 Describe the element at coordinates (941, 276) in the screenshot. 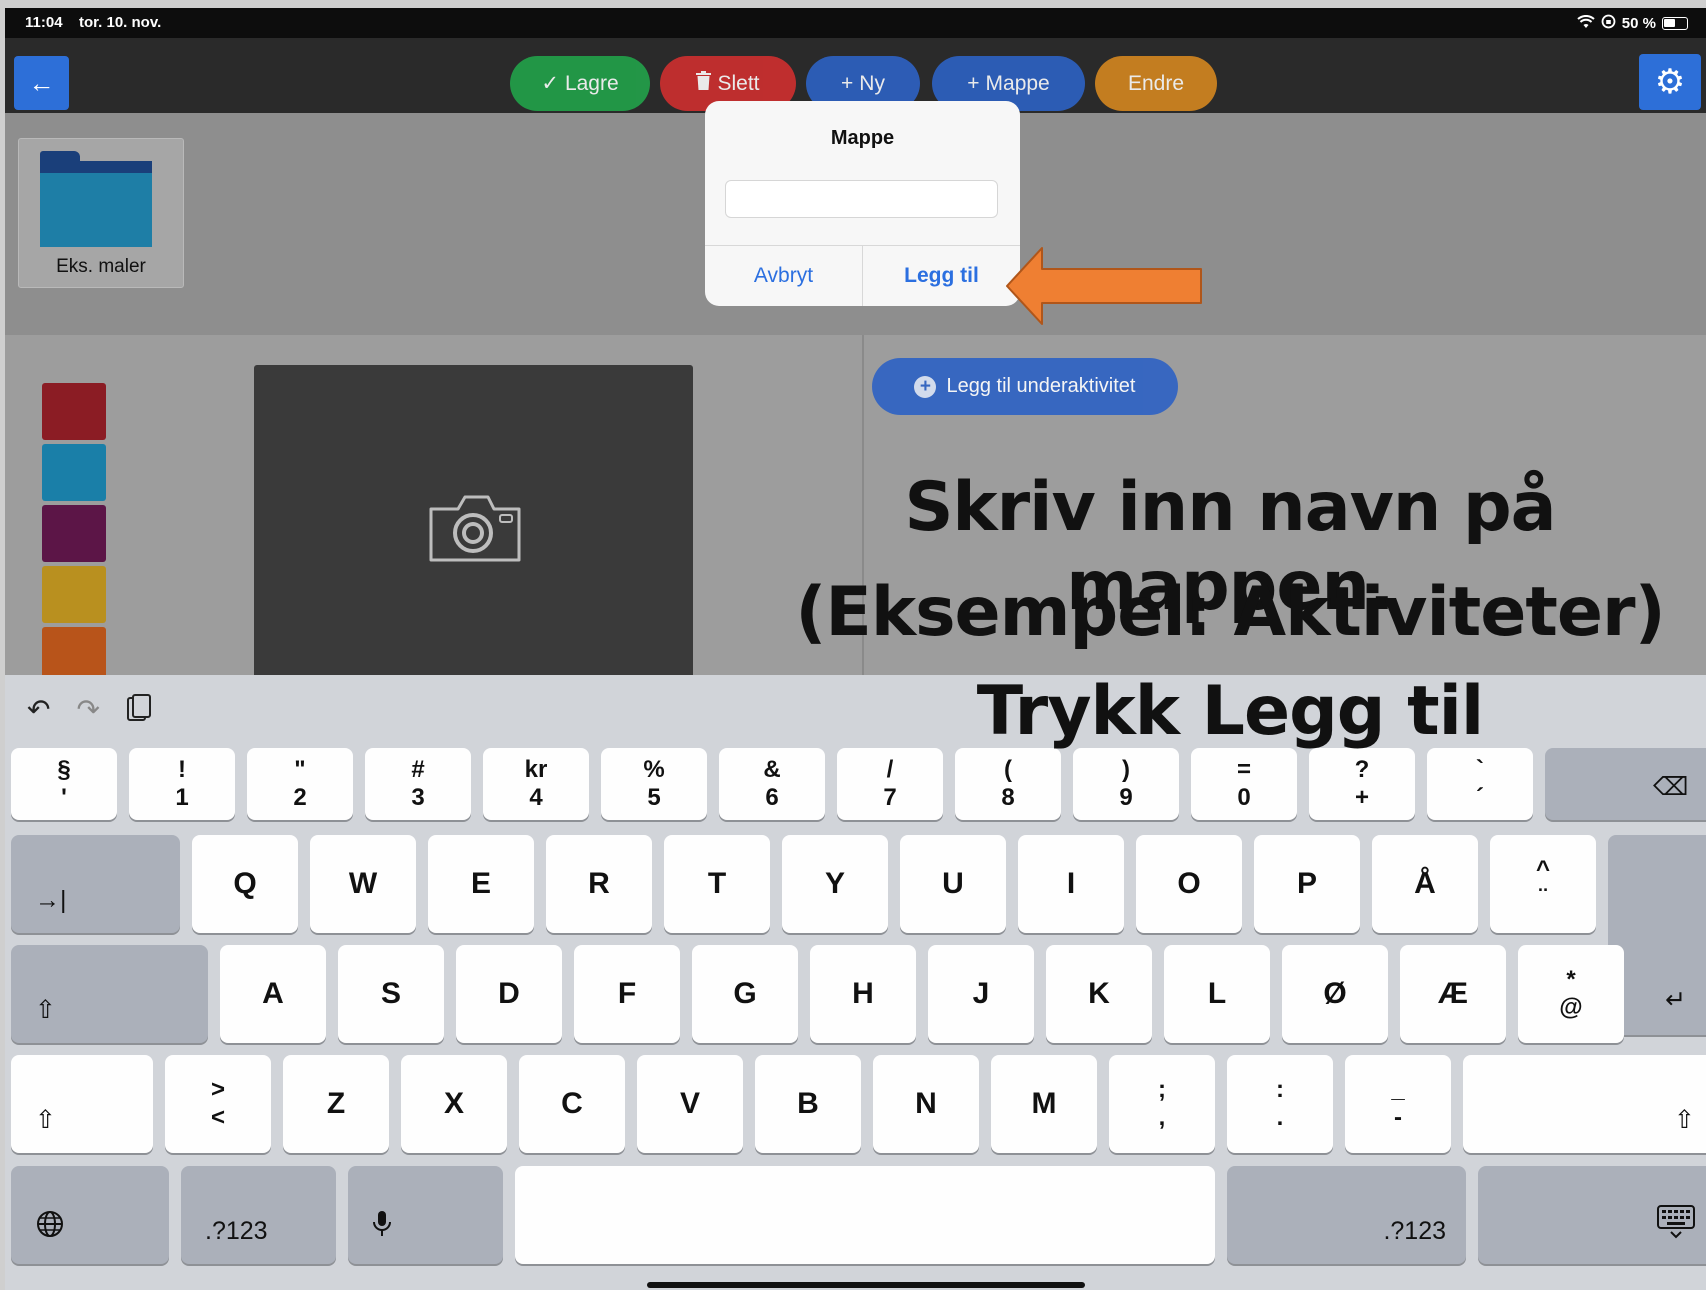

I see `add-button: Legg til` at that location.